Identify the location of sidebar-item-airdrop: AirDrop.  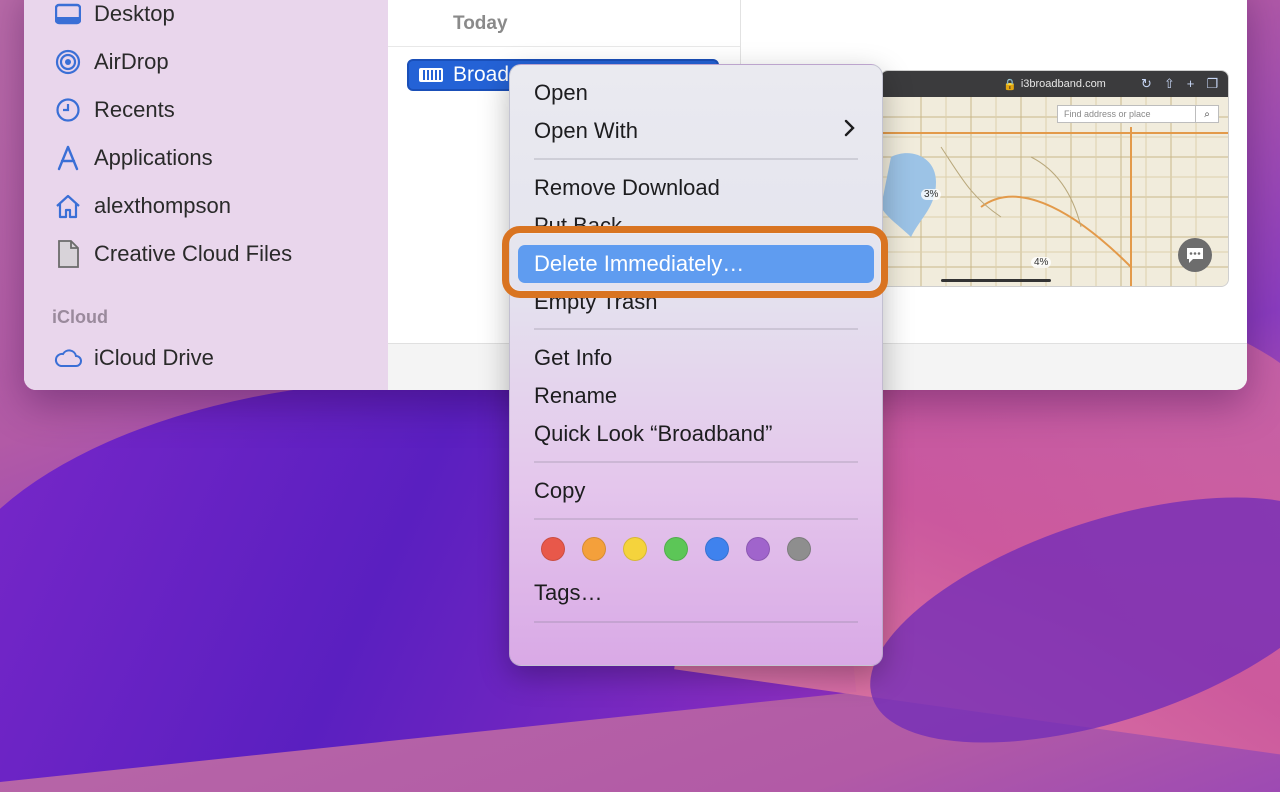
(111, 62).